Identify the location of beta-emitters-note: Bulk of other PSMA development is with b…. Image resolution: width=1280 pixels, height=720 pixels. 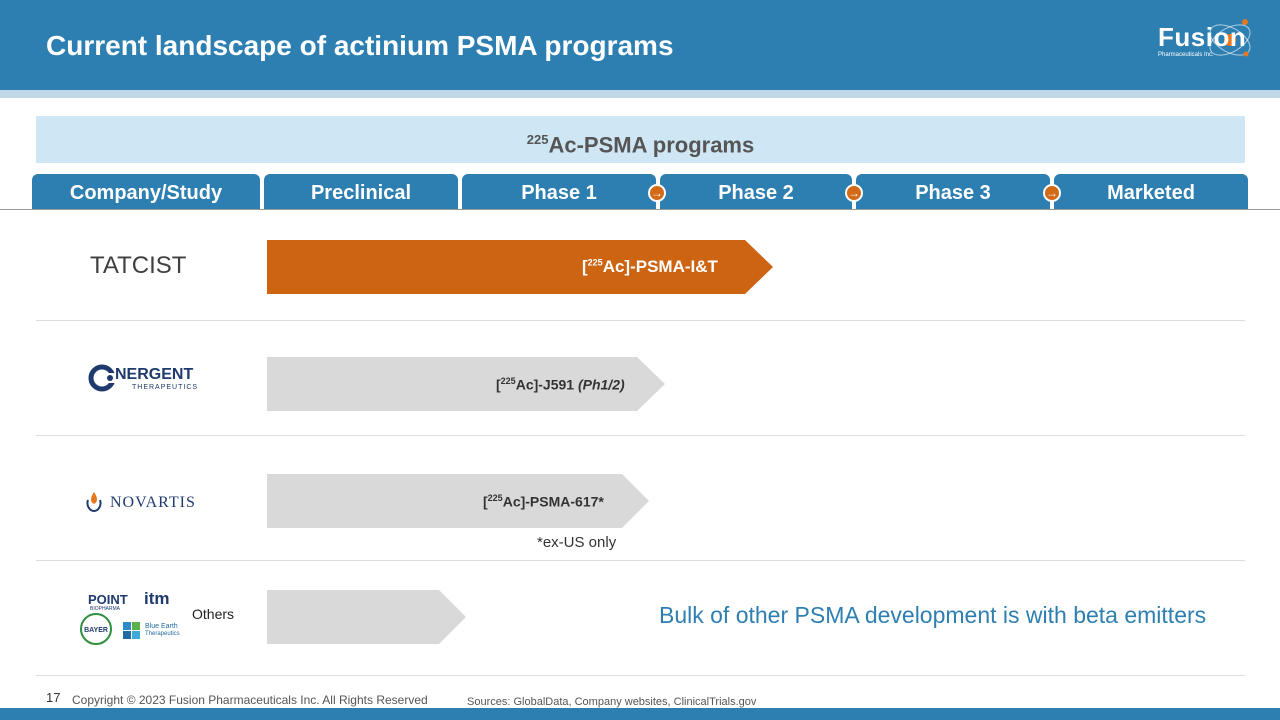
(933, 615).